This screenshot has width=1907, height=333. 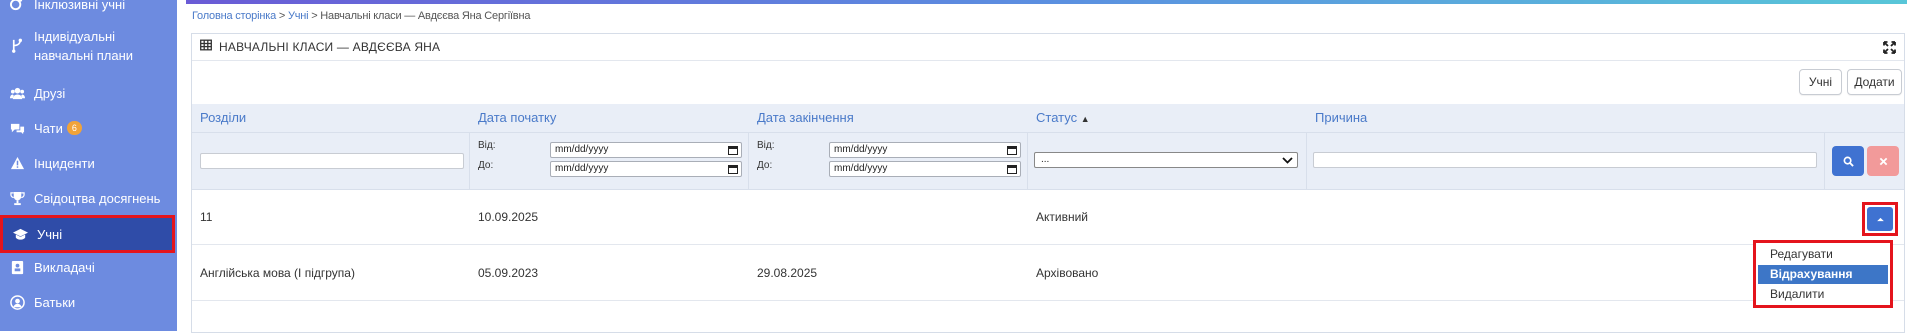 What do you see at coordinates (805, 118) in the screenshot?
I see `column-header-end-date: Дата закінчення` at bounding box center [805, 118].